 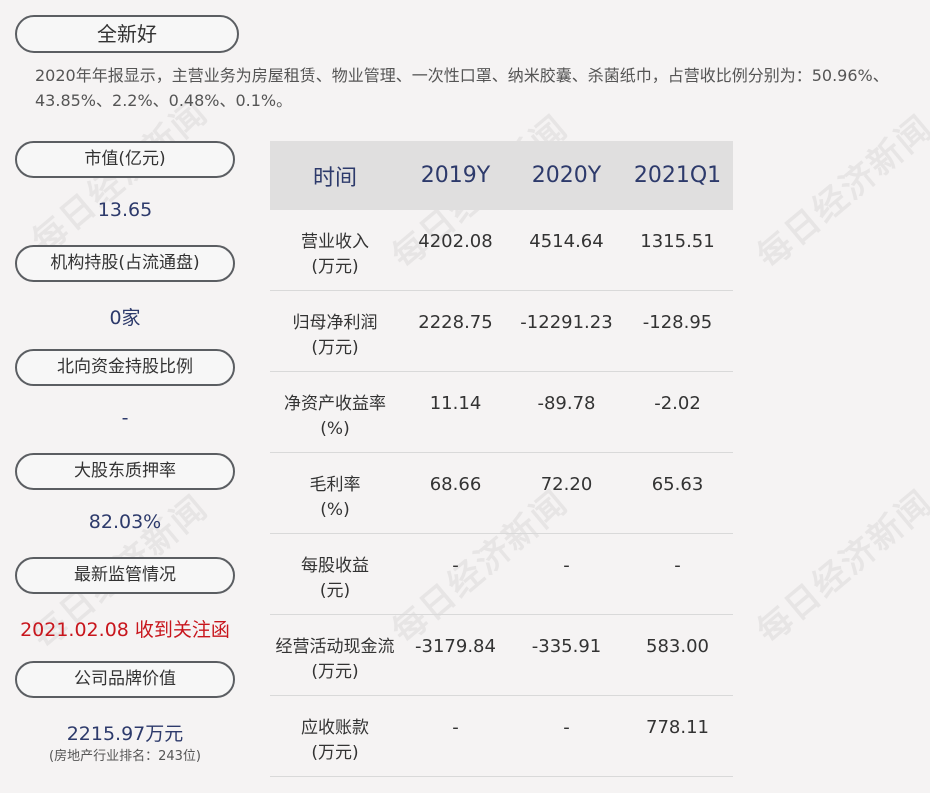 What do you see at coordinates (335, 579) in the screenshot?
I see `row-label: 每股收益 (元)` at bounding box center [335, 579].